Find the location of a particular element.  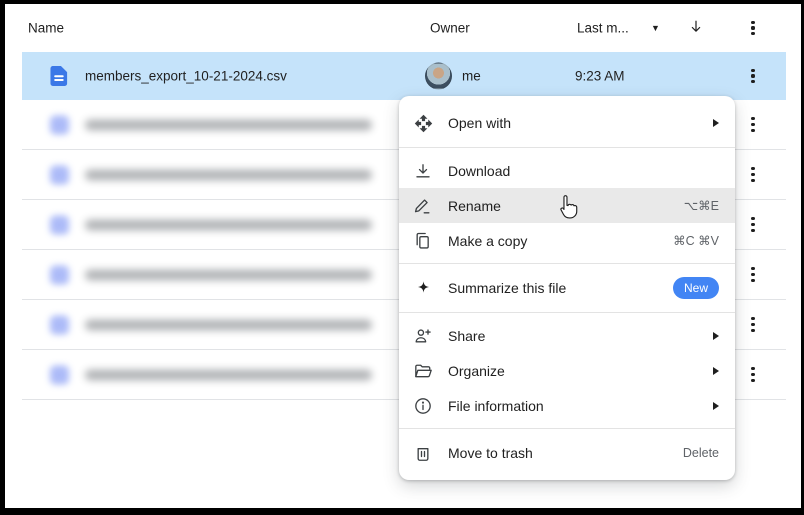

owner-label: me is located at coordinates (471, 76).